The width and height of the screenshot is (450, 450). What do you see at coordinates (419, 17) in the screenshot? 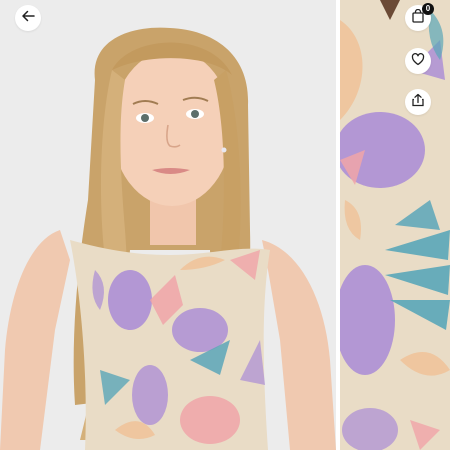
I see `shopping-bag-button: 0` at bounding box center [419, 17].